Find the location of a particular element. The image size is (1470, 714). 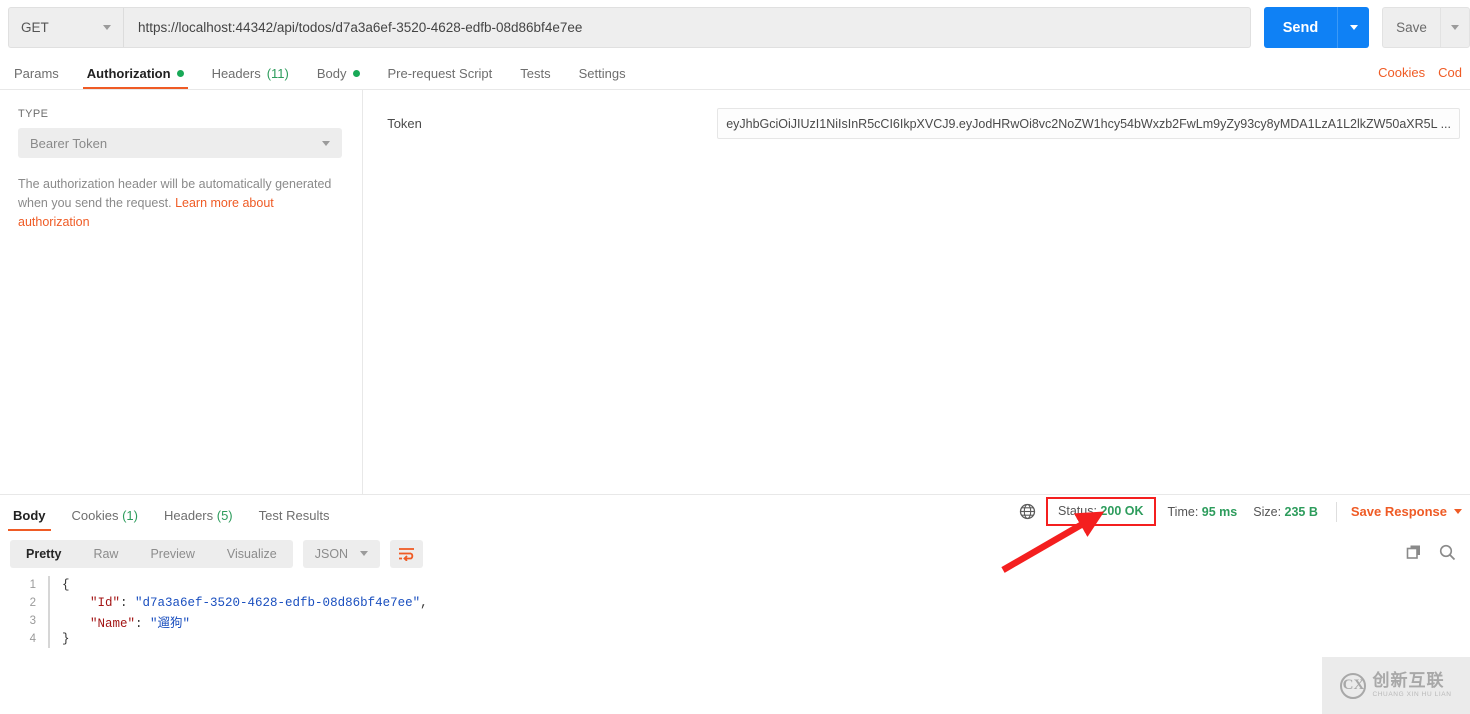

view-mode-visualize: Visualize is located at coordinates (252, 554).